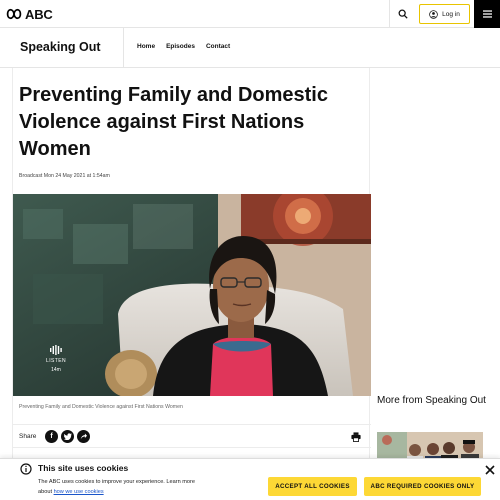 This screenshot has width=500, height=500. Describe the element at coordinates (433, 14) in the screenshot. I see `user-icon` at that location.